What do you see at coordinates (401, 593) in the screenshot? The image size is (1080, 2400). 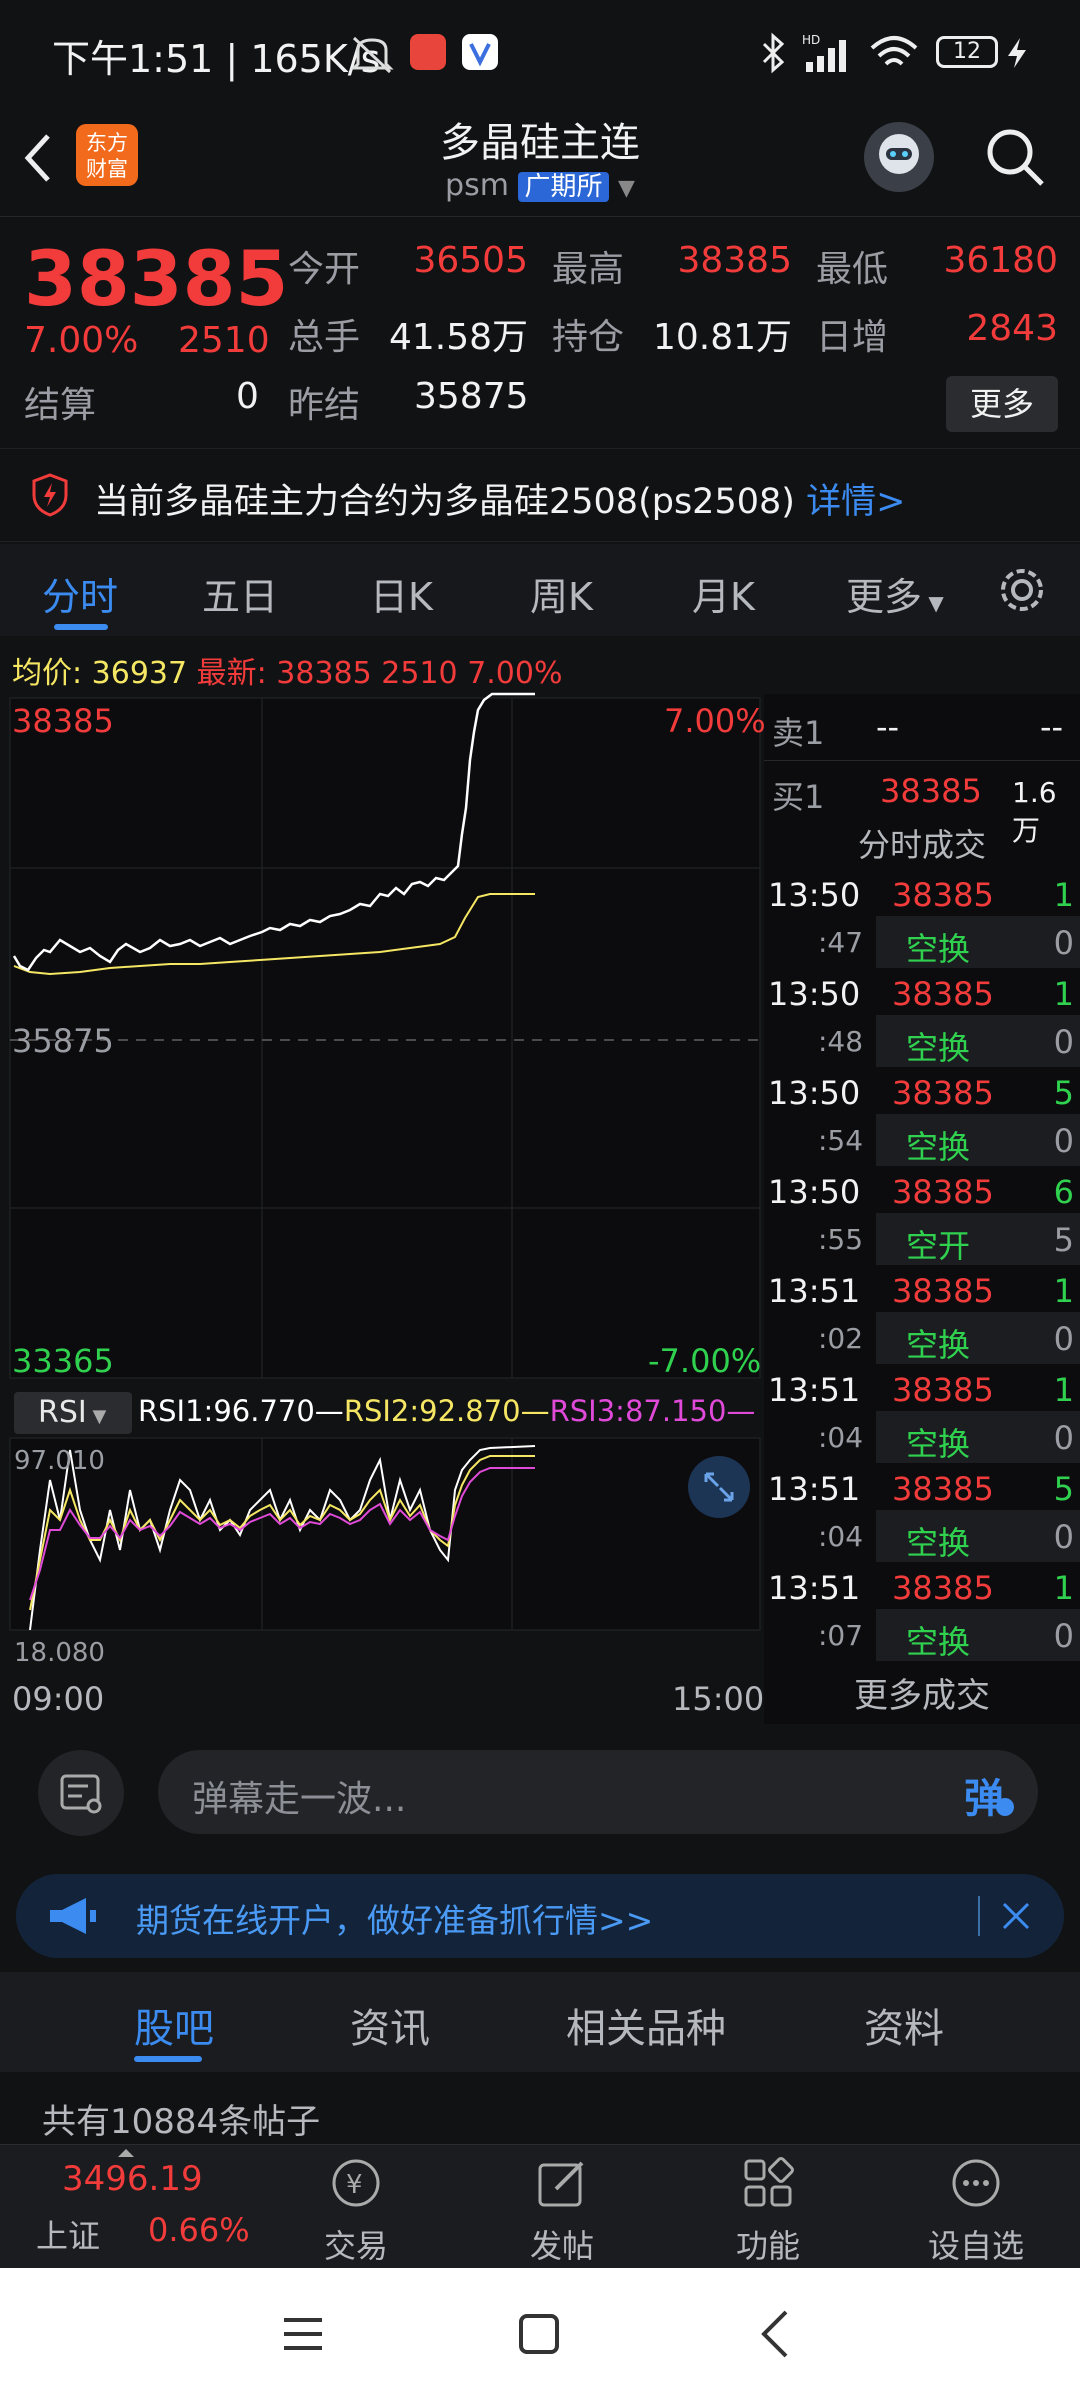 I see `tab-daily-k: 日K` at bounding box center [401, 593].